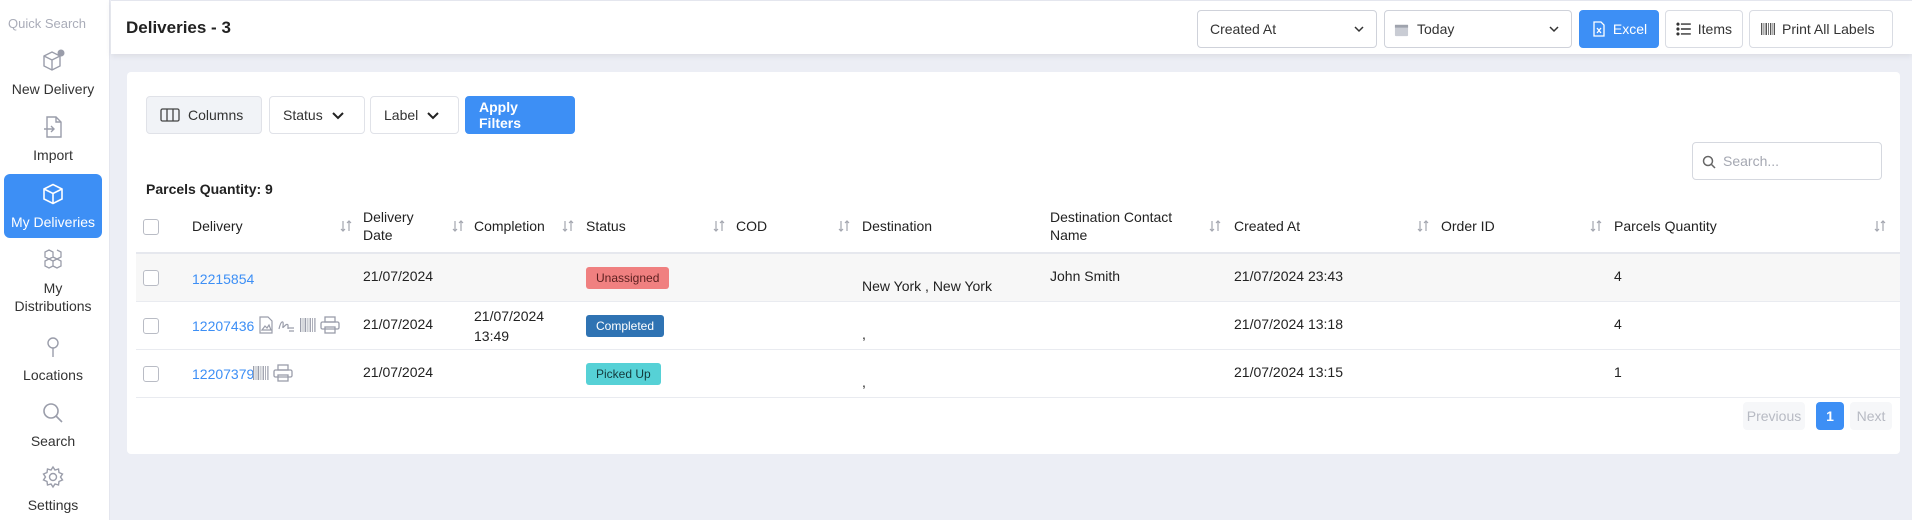 This screenshot has width=1912, height=520. I want to click on column-header-status: Status, so click(631, 226).